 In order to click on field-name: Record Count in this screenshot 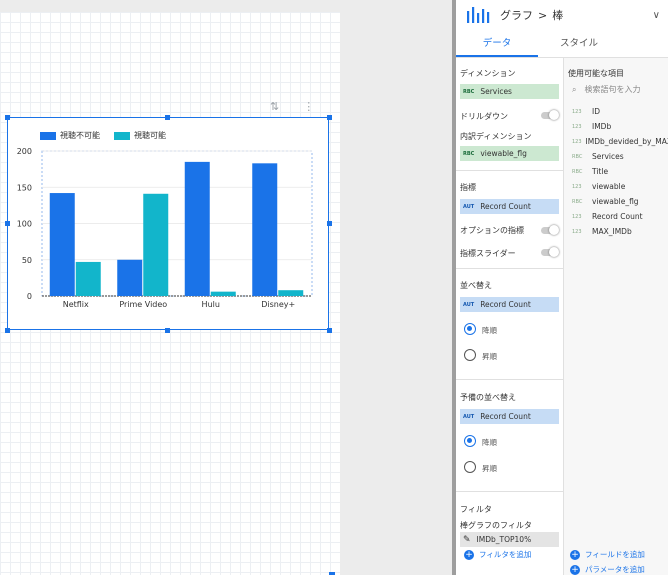, I will do `click(617, 216)`.